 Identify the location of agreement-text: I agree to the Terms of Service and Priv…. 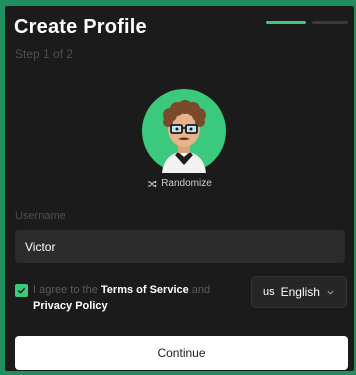
(135, 298).